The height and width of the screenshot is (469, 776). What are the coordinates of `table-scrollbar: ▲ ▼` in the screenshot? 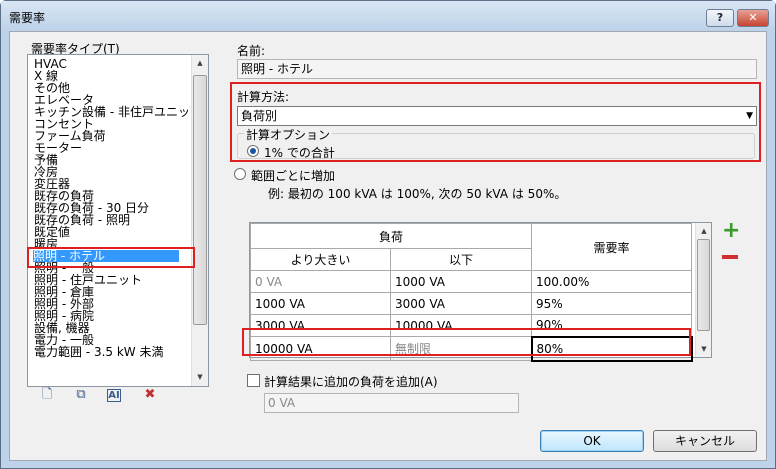 It's located at (703, 290).